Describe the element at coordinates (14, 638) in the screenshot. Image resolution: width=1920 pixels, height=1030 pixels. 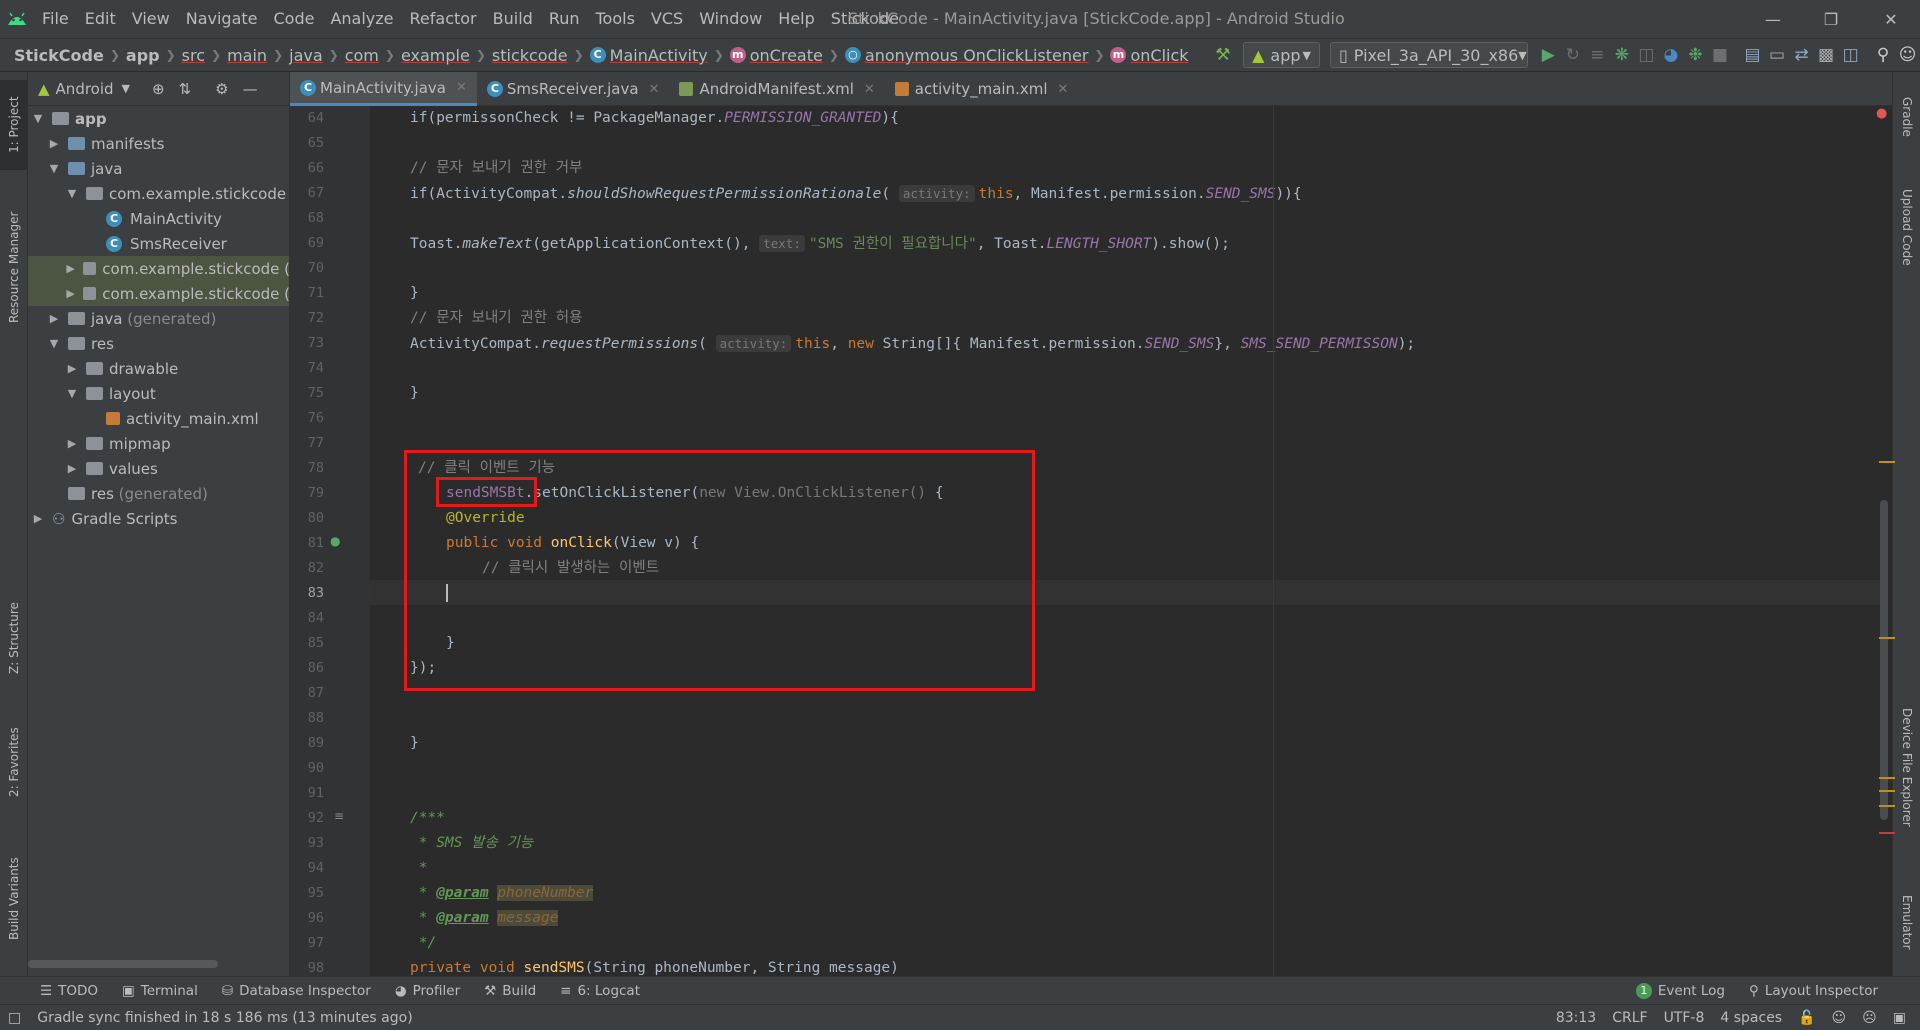
I see `tab-structure: Z: Structure` at that location.